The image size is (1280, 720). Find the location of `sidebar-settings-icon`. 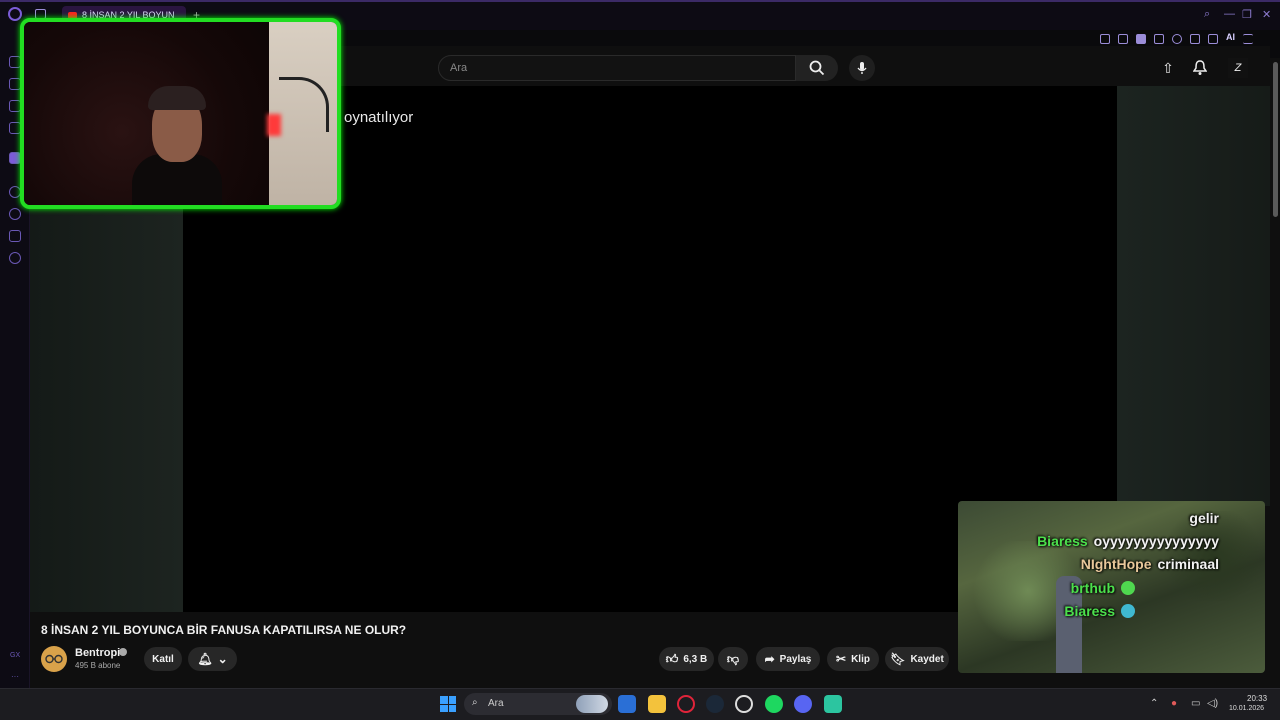

sidebar-settings-icon is located at coordinates (15, 258).